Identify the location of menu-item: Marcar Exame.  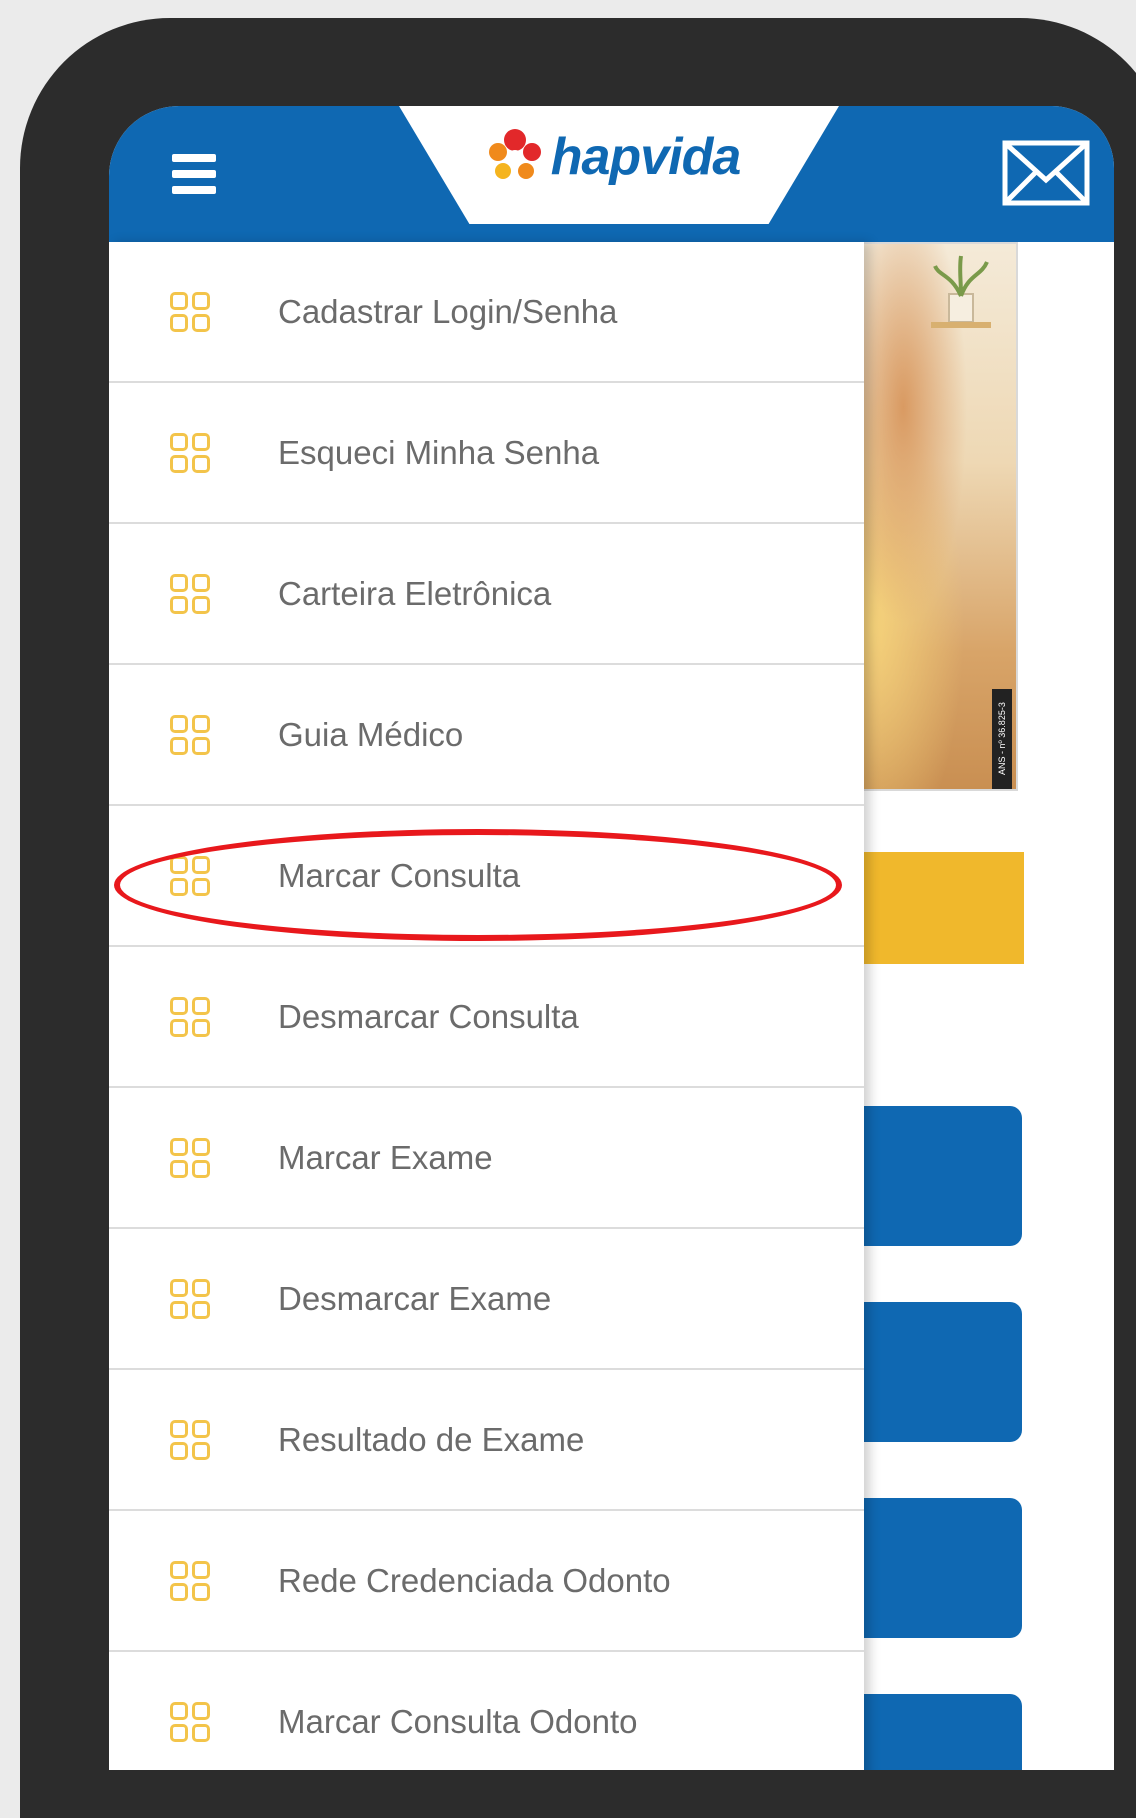
(486, 1158).